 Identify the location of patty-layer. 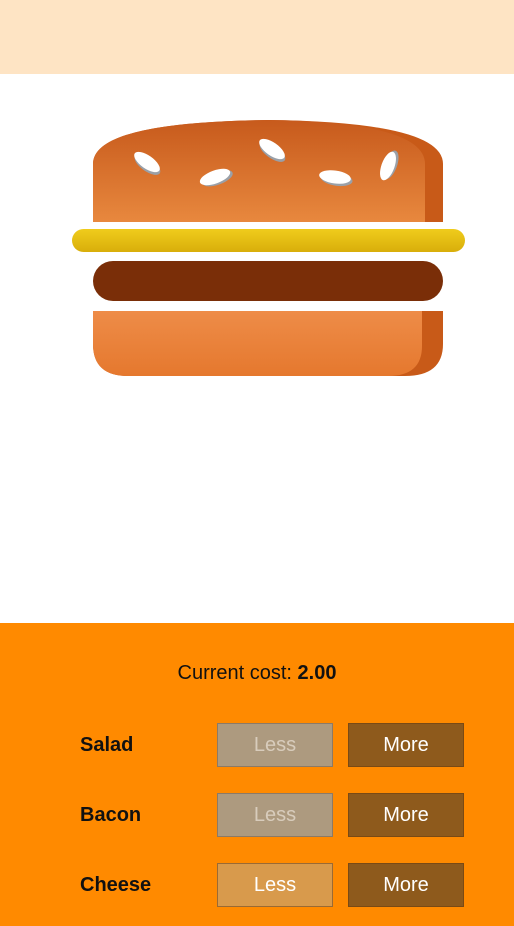
(268, 281).